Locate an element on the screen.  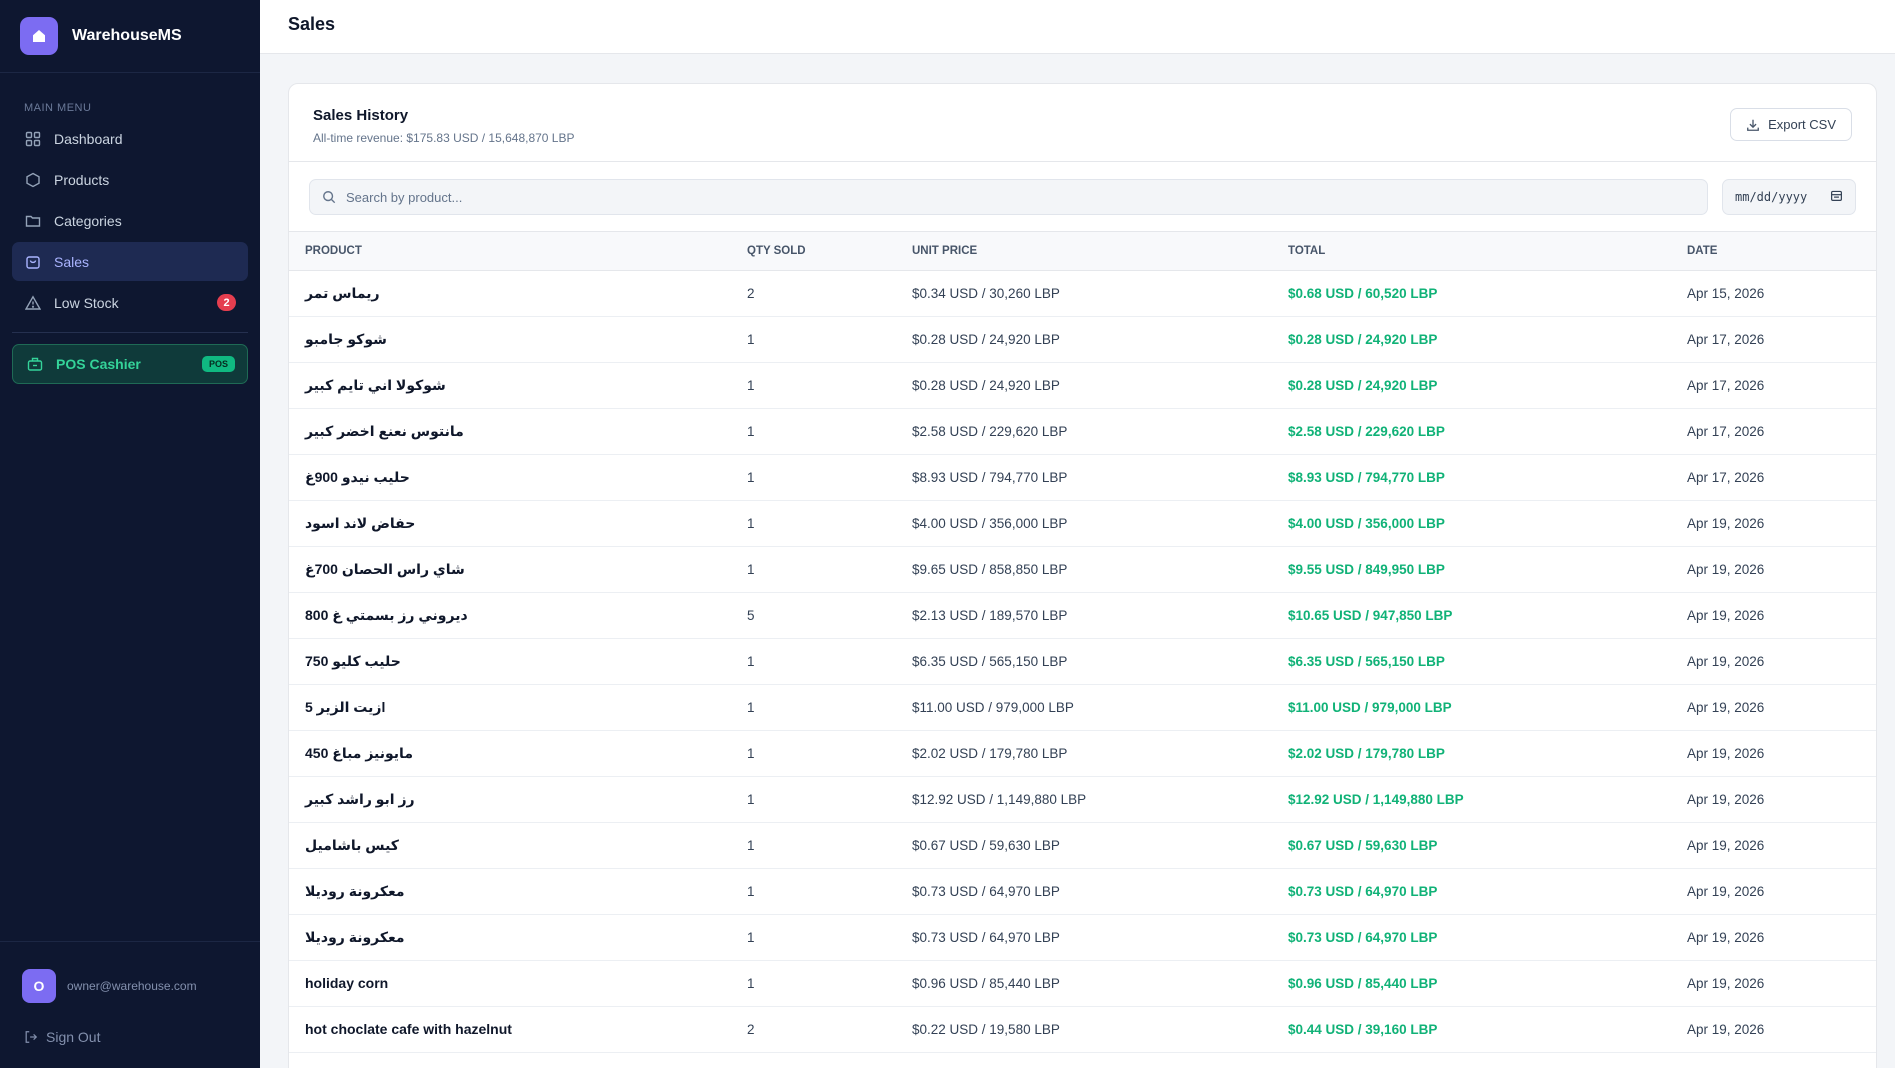
date-filter: mm/dd/yyyy is located at coordinates (1789, 197).